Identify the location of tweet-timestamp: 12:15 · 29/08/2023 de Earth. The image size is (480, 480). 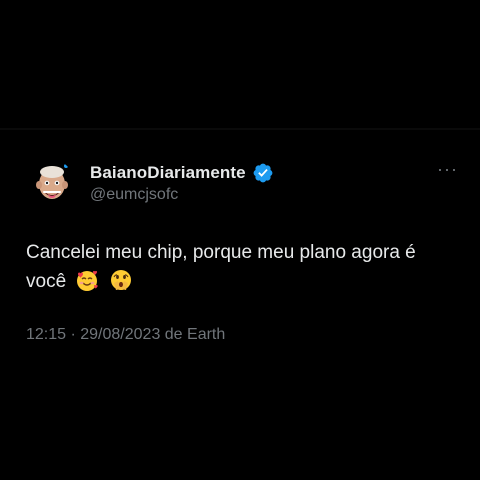
(125, 335).